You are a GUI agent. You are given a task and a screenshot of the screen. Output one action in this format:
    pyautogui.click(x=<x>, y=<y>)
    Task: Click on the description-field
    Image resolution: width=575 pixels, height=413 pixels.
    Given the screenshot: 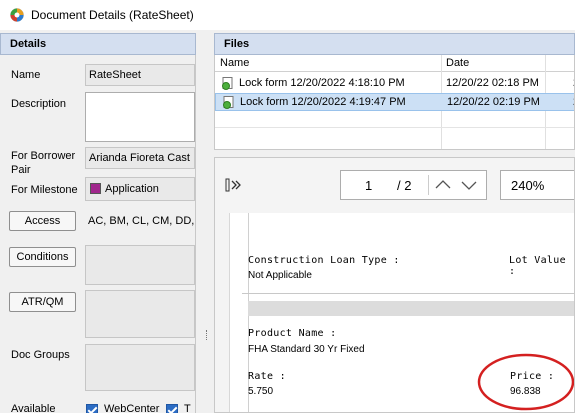 What is the action you would take?
    pyautogui.click(x=140, y=117)
    